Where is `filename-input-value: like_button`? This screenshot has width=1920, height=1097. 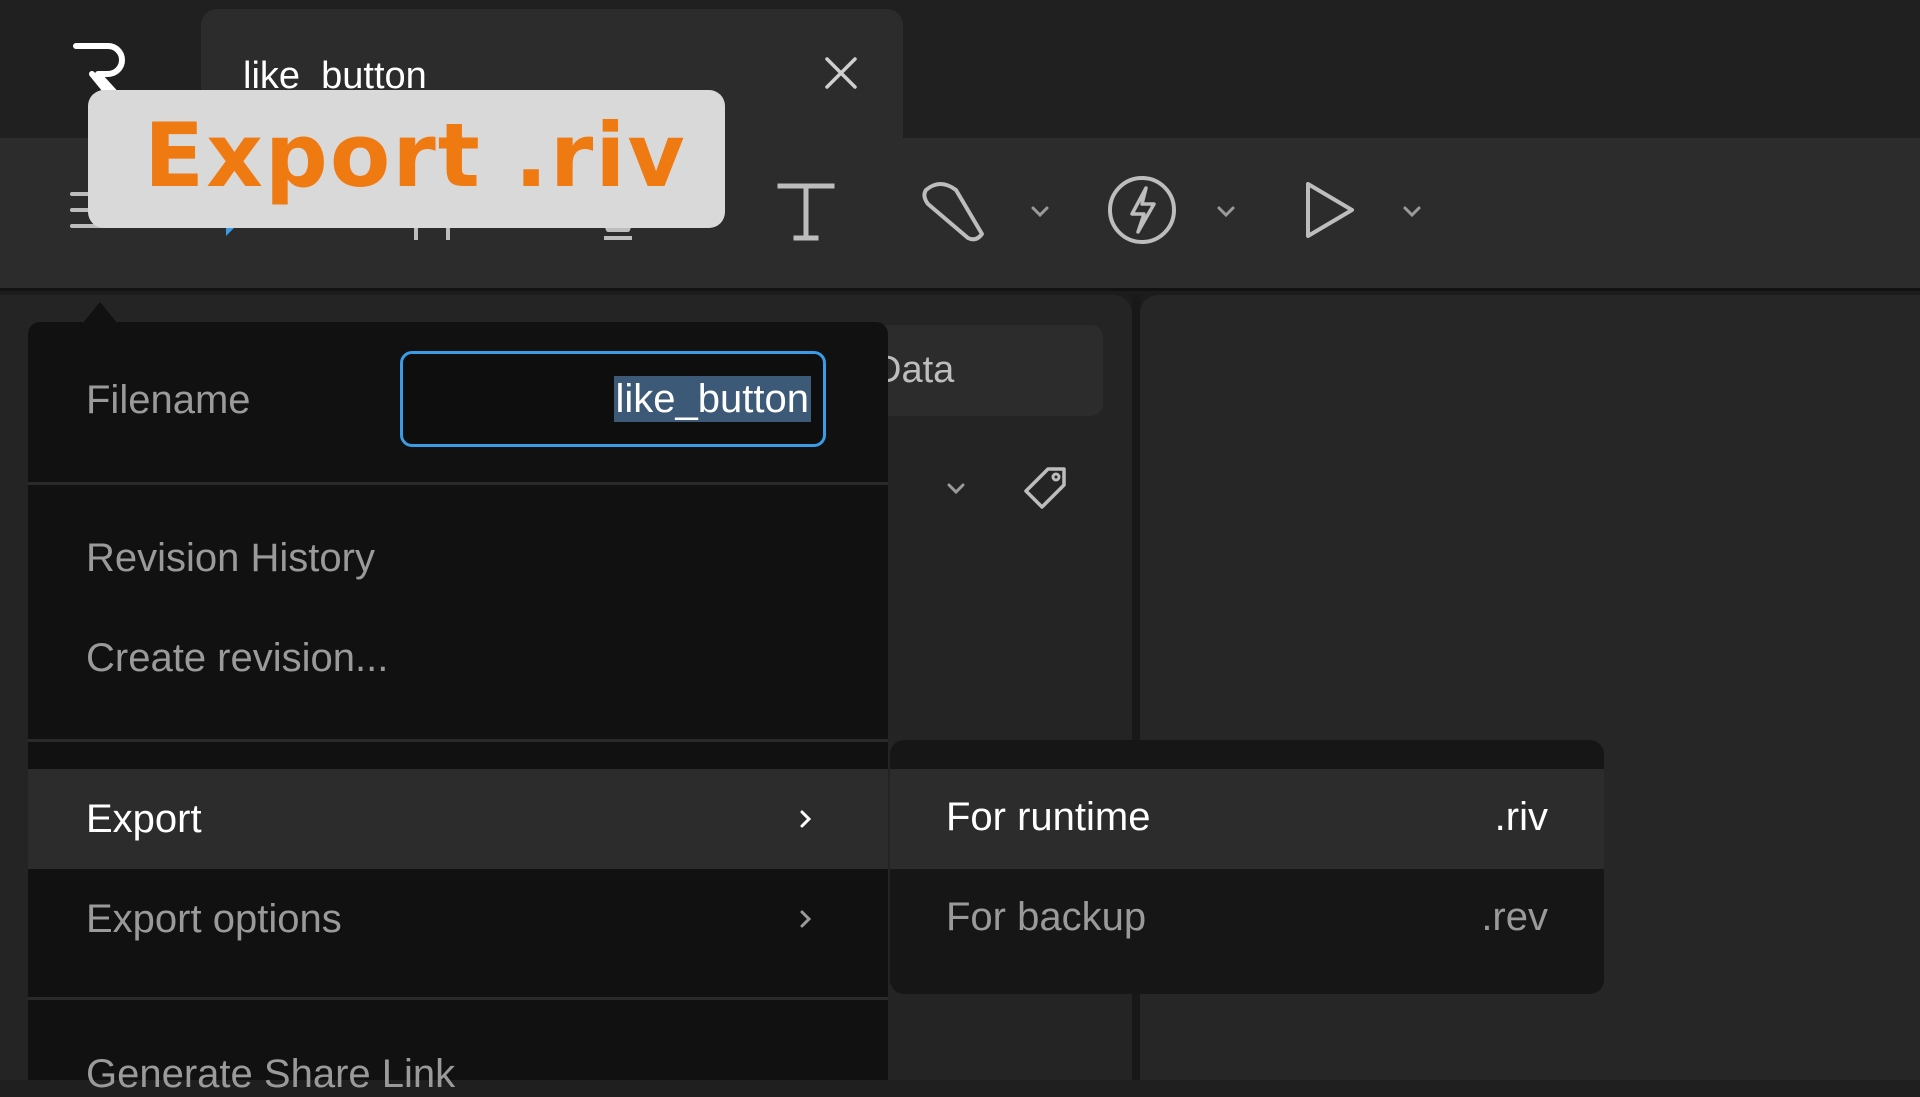 filename-input-value: like_button is located at coordinates (712, 399).